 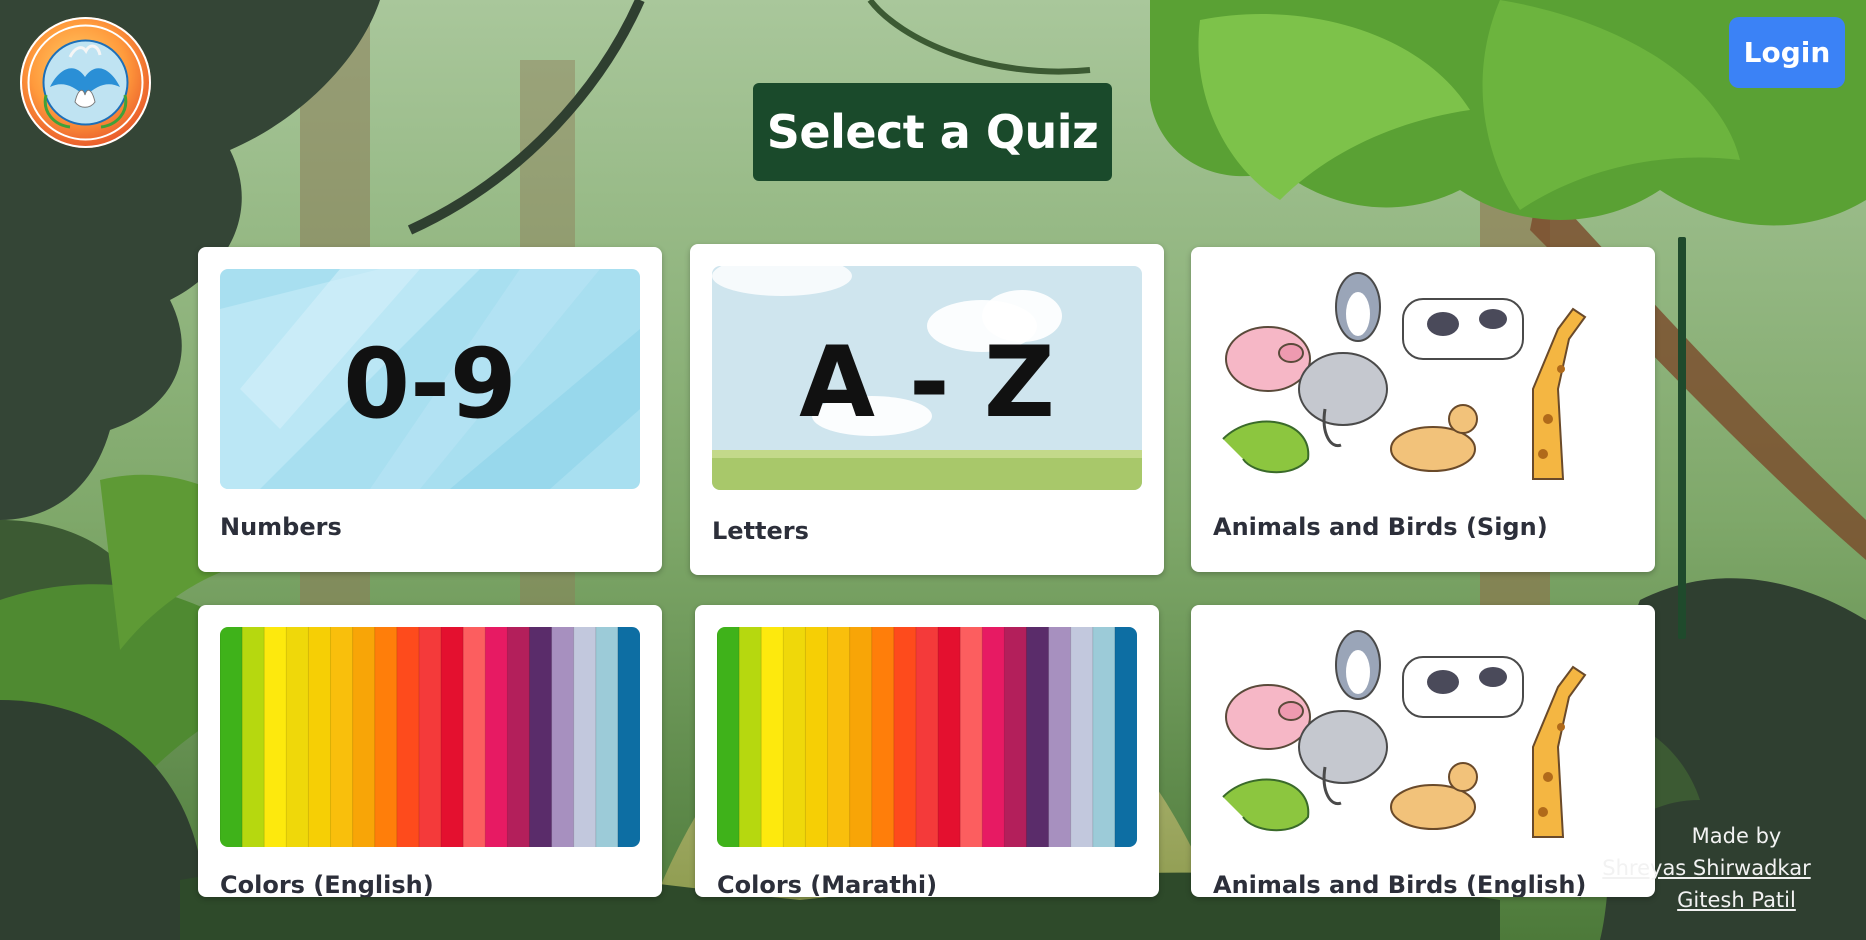 What do you see at coordinates (760, 531) in the screenshot?
I see `quiz-card-label: Letters` at bounding box center [760, 531].